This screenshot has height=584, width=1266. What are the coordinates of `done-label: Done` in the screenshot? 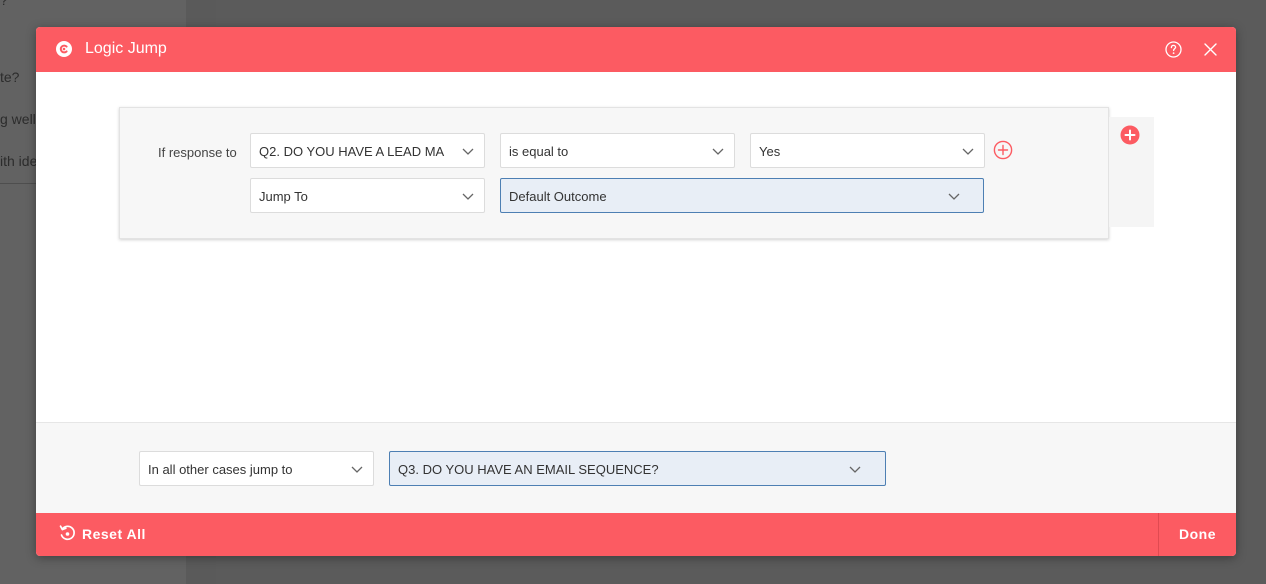 It's located at (1197, 534).